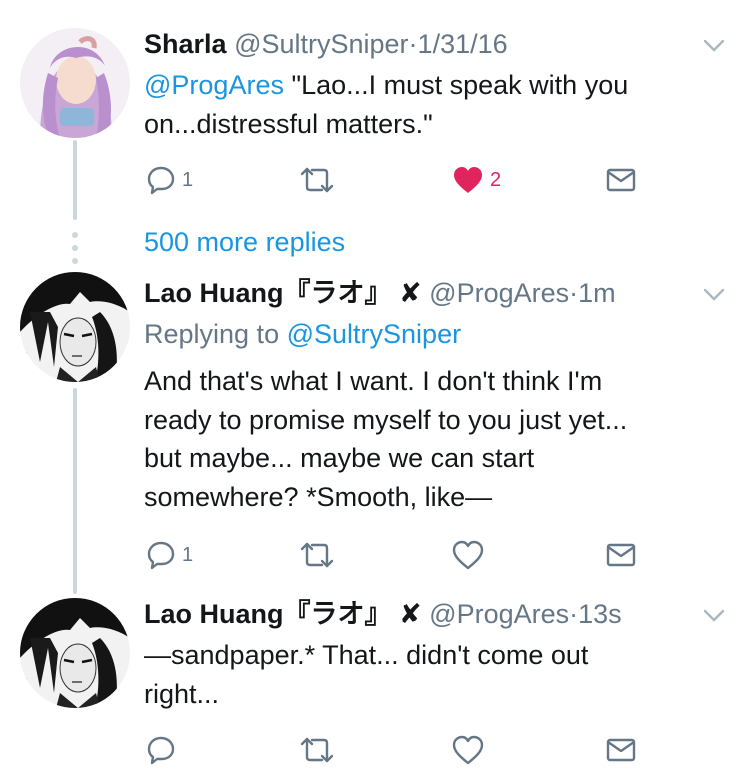 This screenshot has width=750, height=776. What do you see at coordinates (366, 655) in the screenshot?
I see `tweet-text-line: —sandpaper.* That... didn't come out` at bounding box center [366, 655].